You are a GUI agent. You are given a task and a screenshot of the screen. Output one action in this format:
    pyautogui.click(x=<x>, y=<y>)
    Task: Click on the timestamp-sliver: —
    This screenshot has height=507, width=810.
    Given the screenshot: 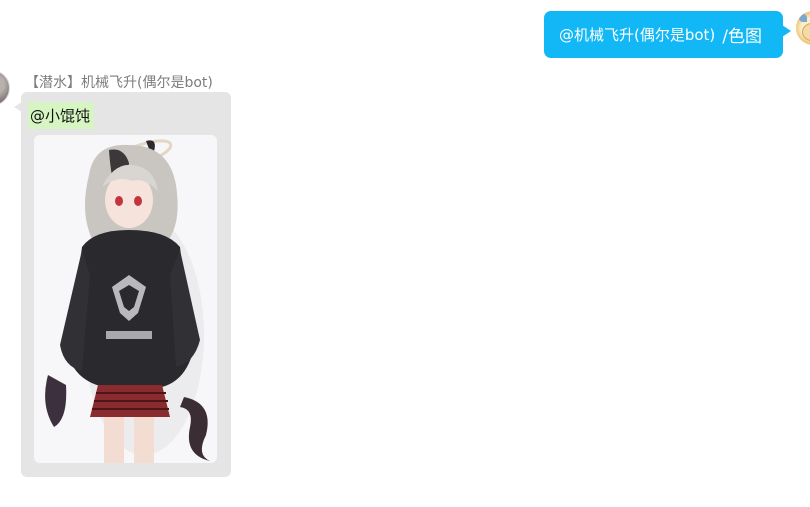 What is the action you would take?
    pyautogui.click(x=404, y=1)
    